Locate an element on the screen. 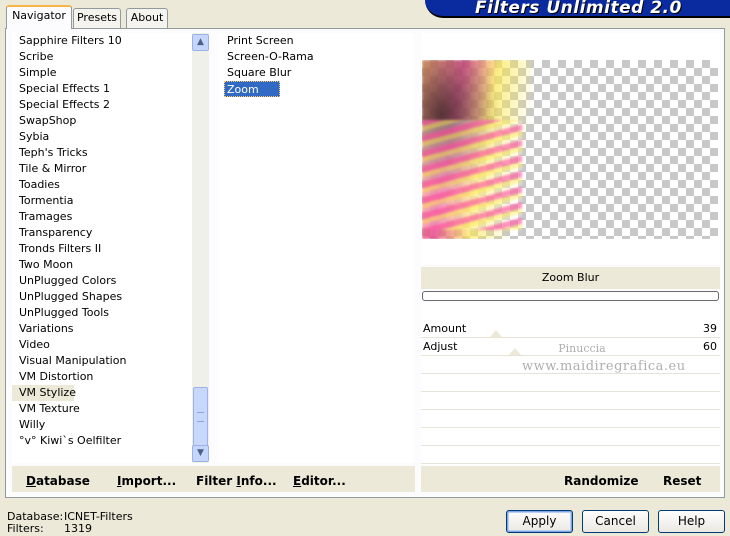  preview-image is located at coordinates (570, 149).